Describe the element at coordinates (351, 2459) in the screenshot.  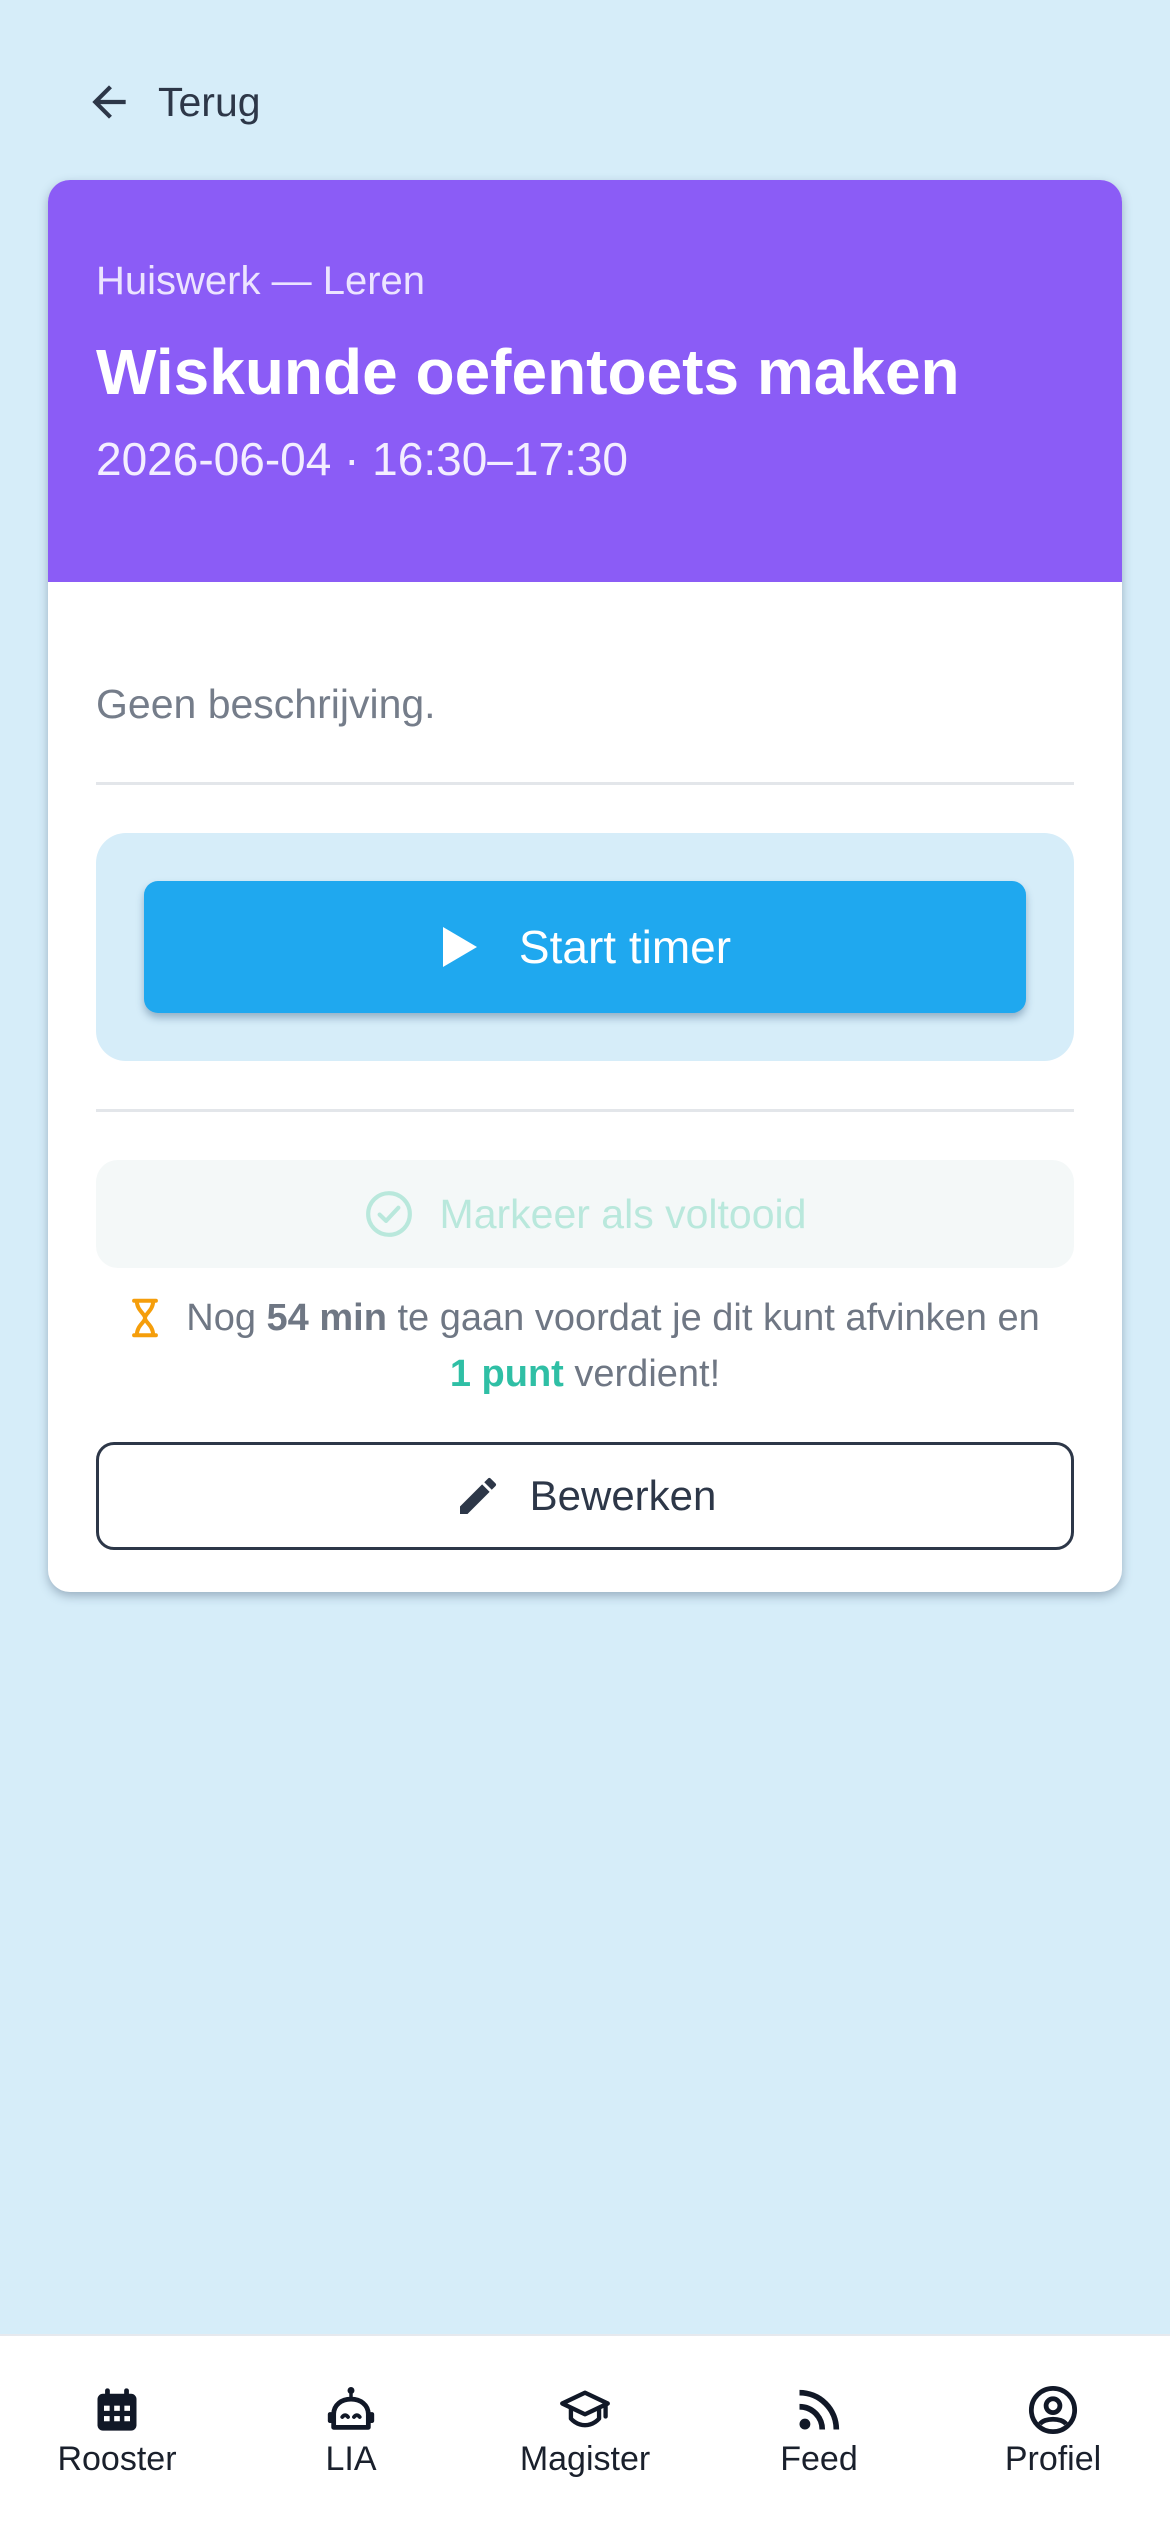
I see `nav-label: LIA` at that location.